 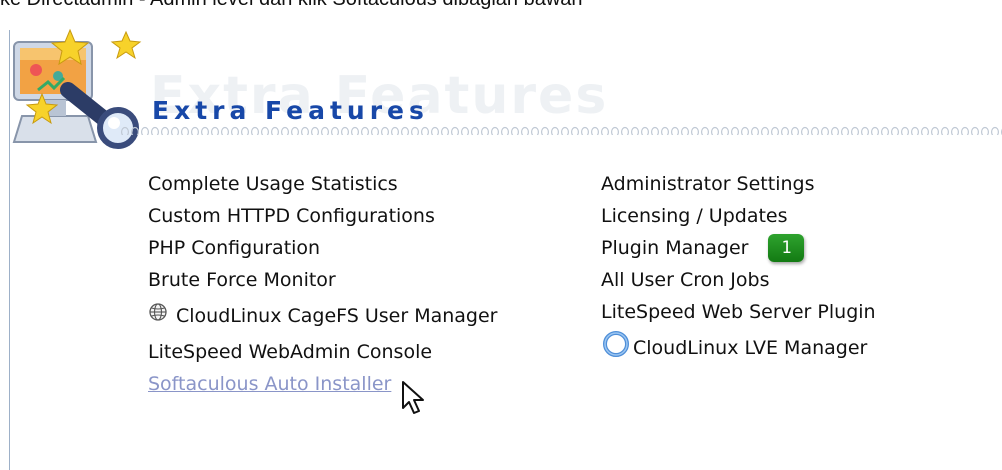 What do you see at coordinates (685, 280) in the screenshot?
I see `menu-item-label: All User Cron Jobs` at bounding box center [685, 280].